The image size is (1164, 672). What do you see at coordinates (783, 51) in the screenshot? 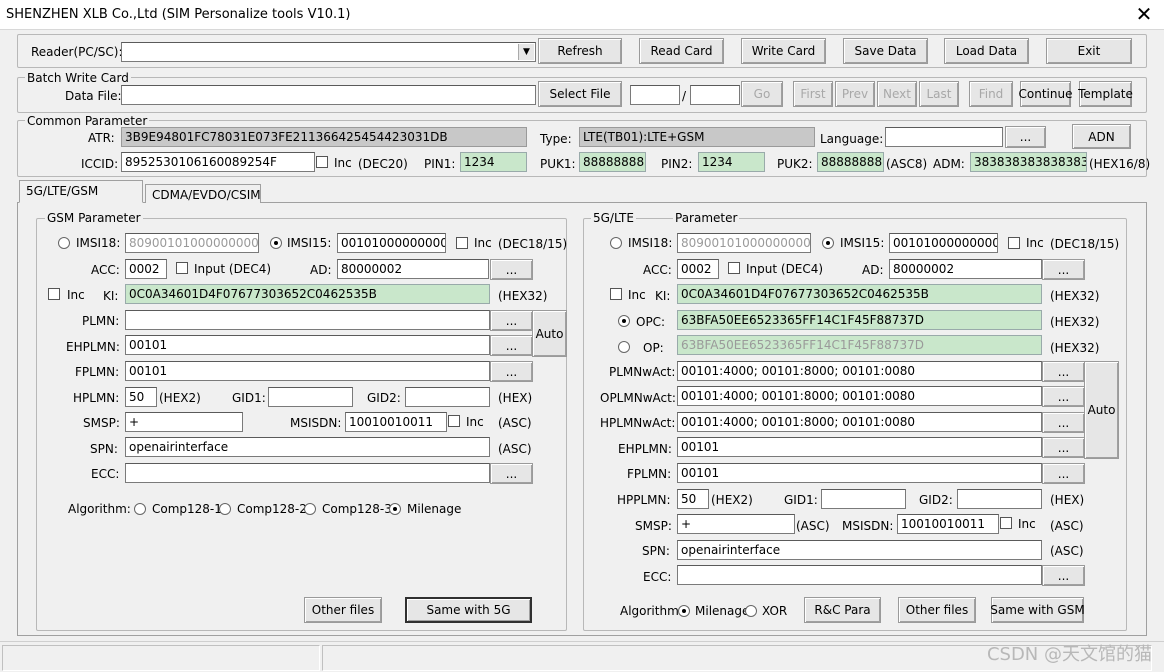
I see `write-card-button: Write Card` at bounding box center [783, 51].